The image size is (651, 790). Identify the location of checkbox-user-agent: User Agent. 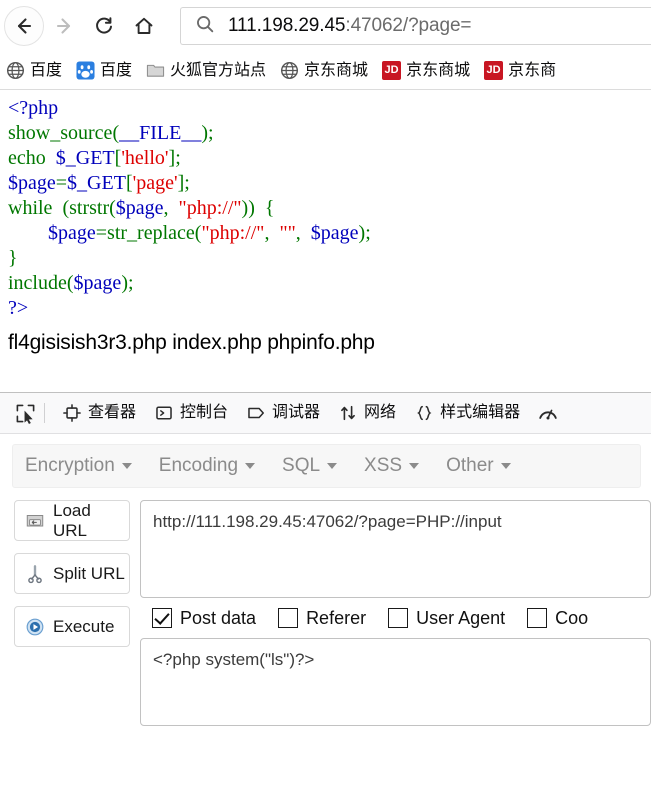
(446, 618).